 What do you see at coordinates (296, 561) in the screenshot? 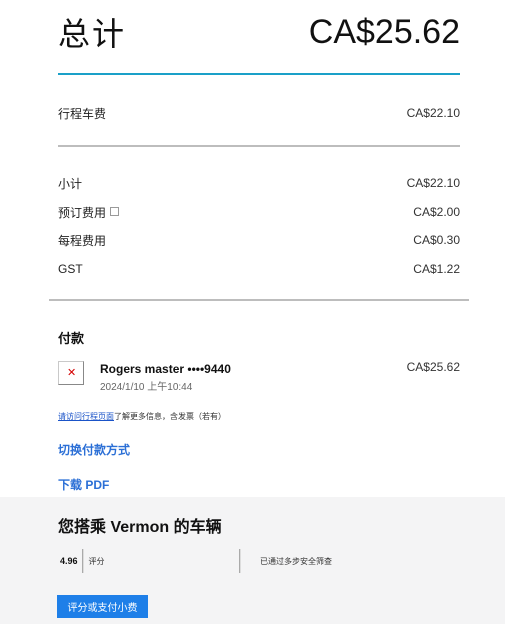
I see `safety-label: 已通过多步安全筛查` at bounding box center [296, 561].